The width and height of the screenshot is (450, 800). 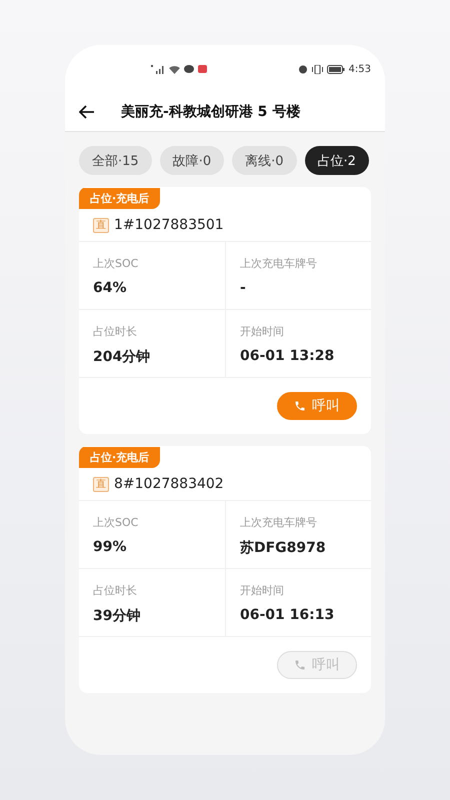 What do you see at coordinates (335, 69) in the screenshot?
I see `battery-icon` at bounding box center [335, 69].